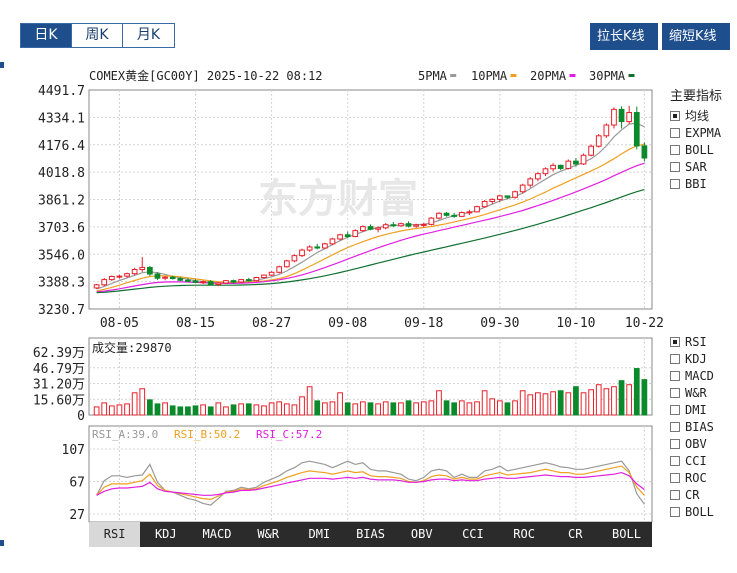 The height and width of the screenshot is (573, 737). I want to click on indicator-tab-4: DMI, so click(319, 534).